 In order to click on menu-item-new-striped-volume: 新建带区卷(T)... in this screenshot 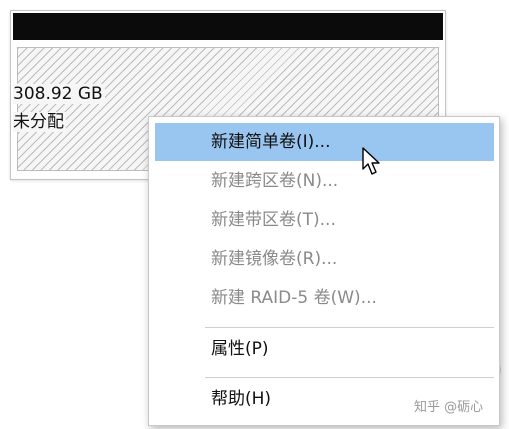, I will do `click(273, 220)`.